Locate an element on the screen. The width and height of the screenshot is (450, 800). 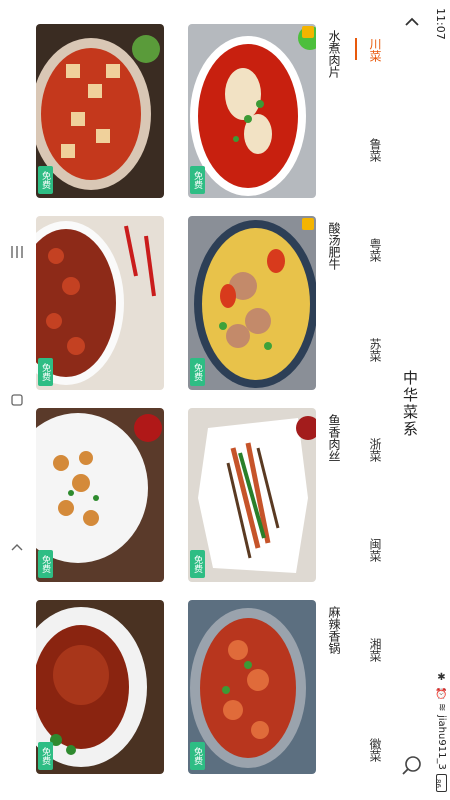
status-time: 11:07 is located at coordinates (440, 24).